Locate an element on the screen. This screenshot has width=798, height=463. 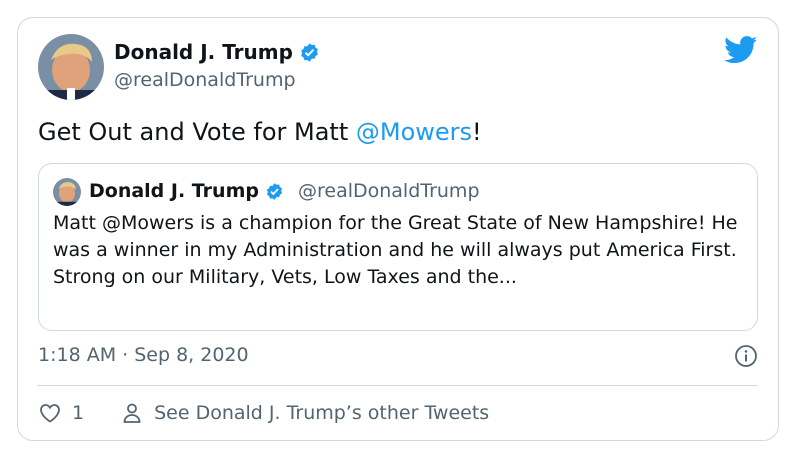
info-icon is located at coordinates (746, 356).